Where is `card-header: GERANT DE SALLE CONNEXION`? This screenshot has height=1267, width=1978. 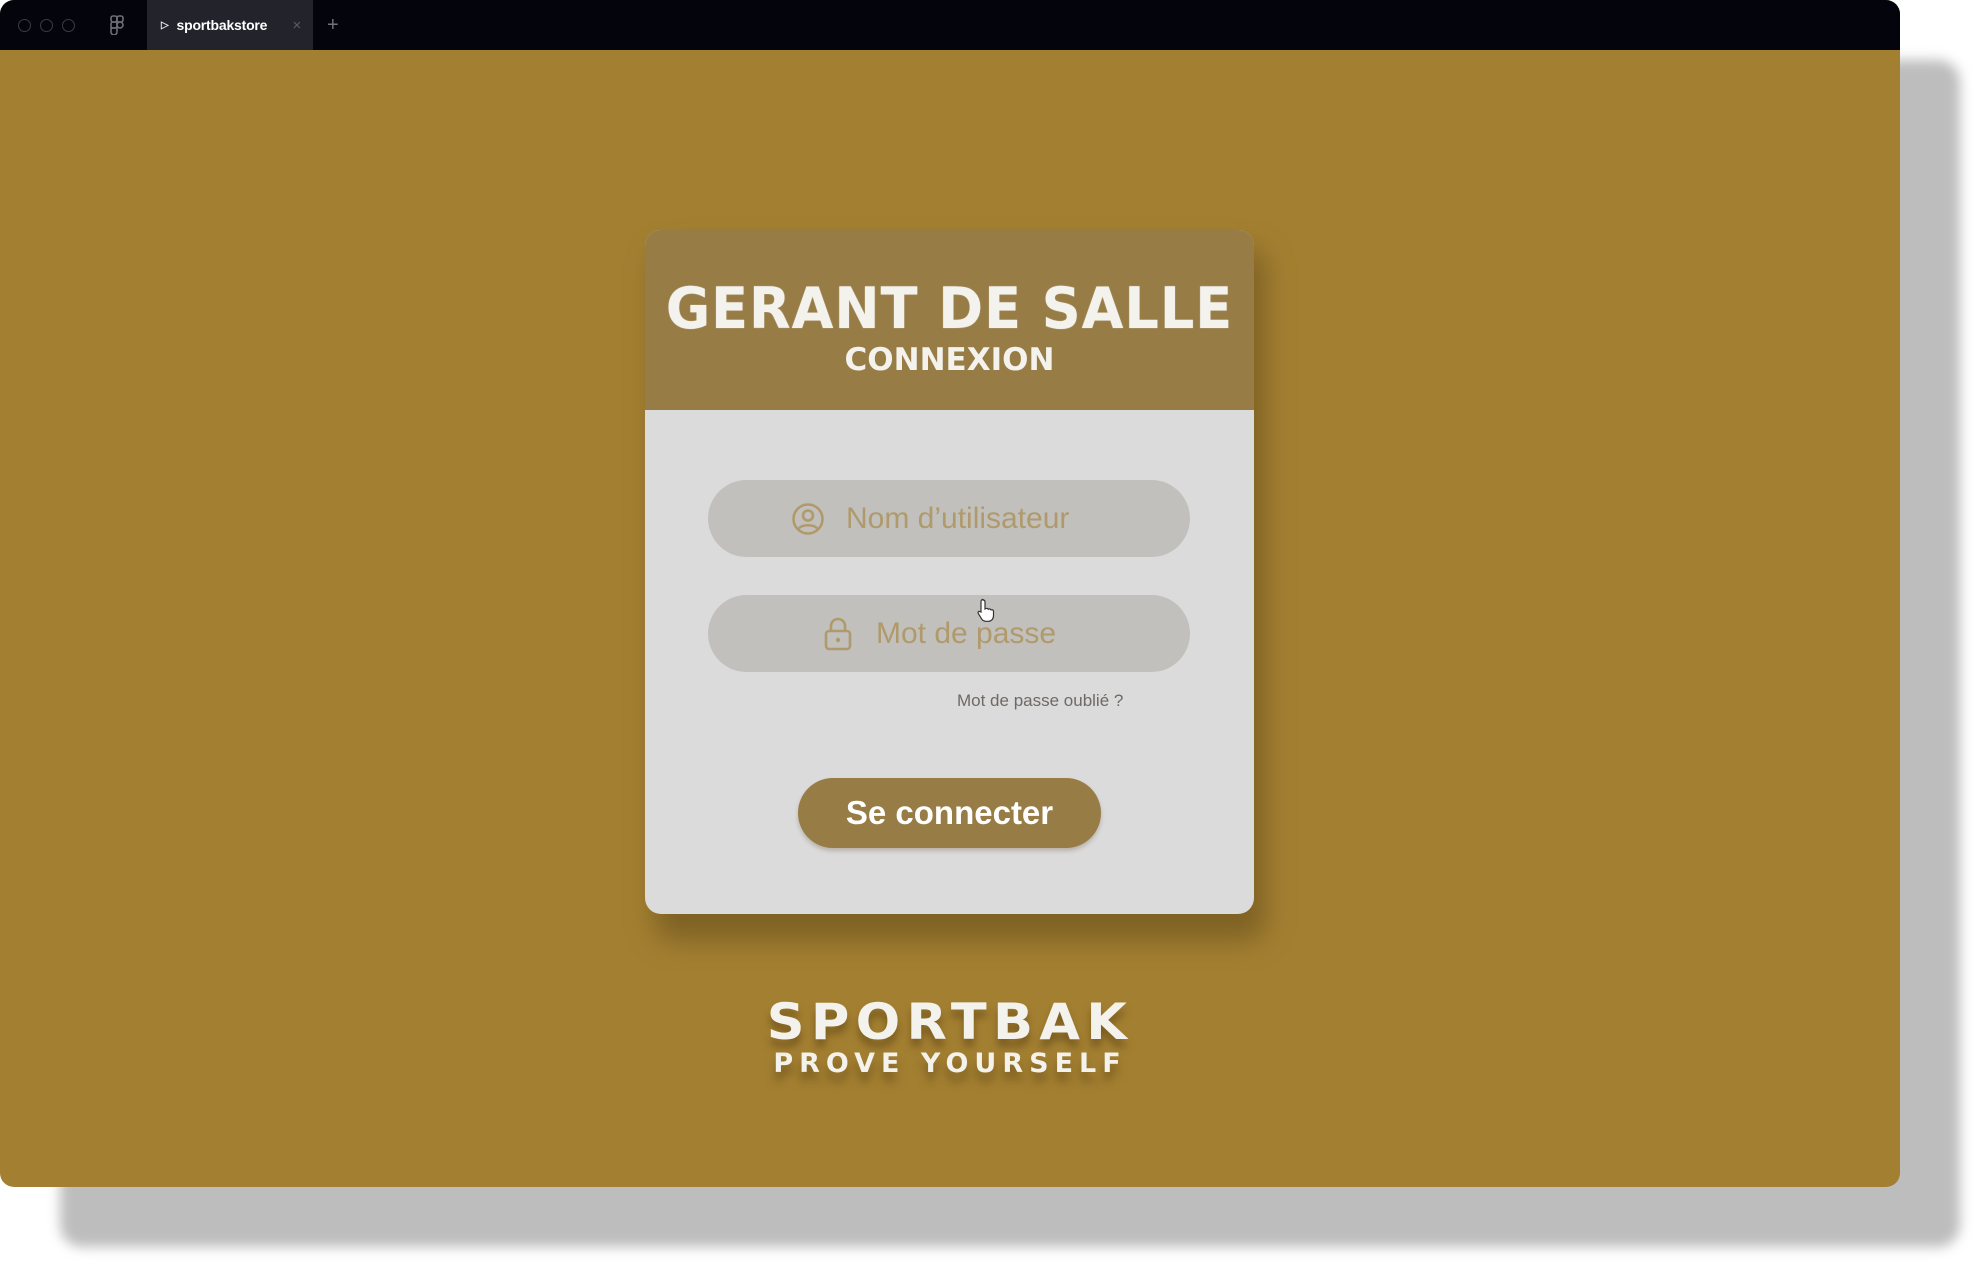 card-header: GERANT DE SALLE CONNEXION is located at coordinates (949, 320).